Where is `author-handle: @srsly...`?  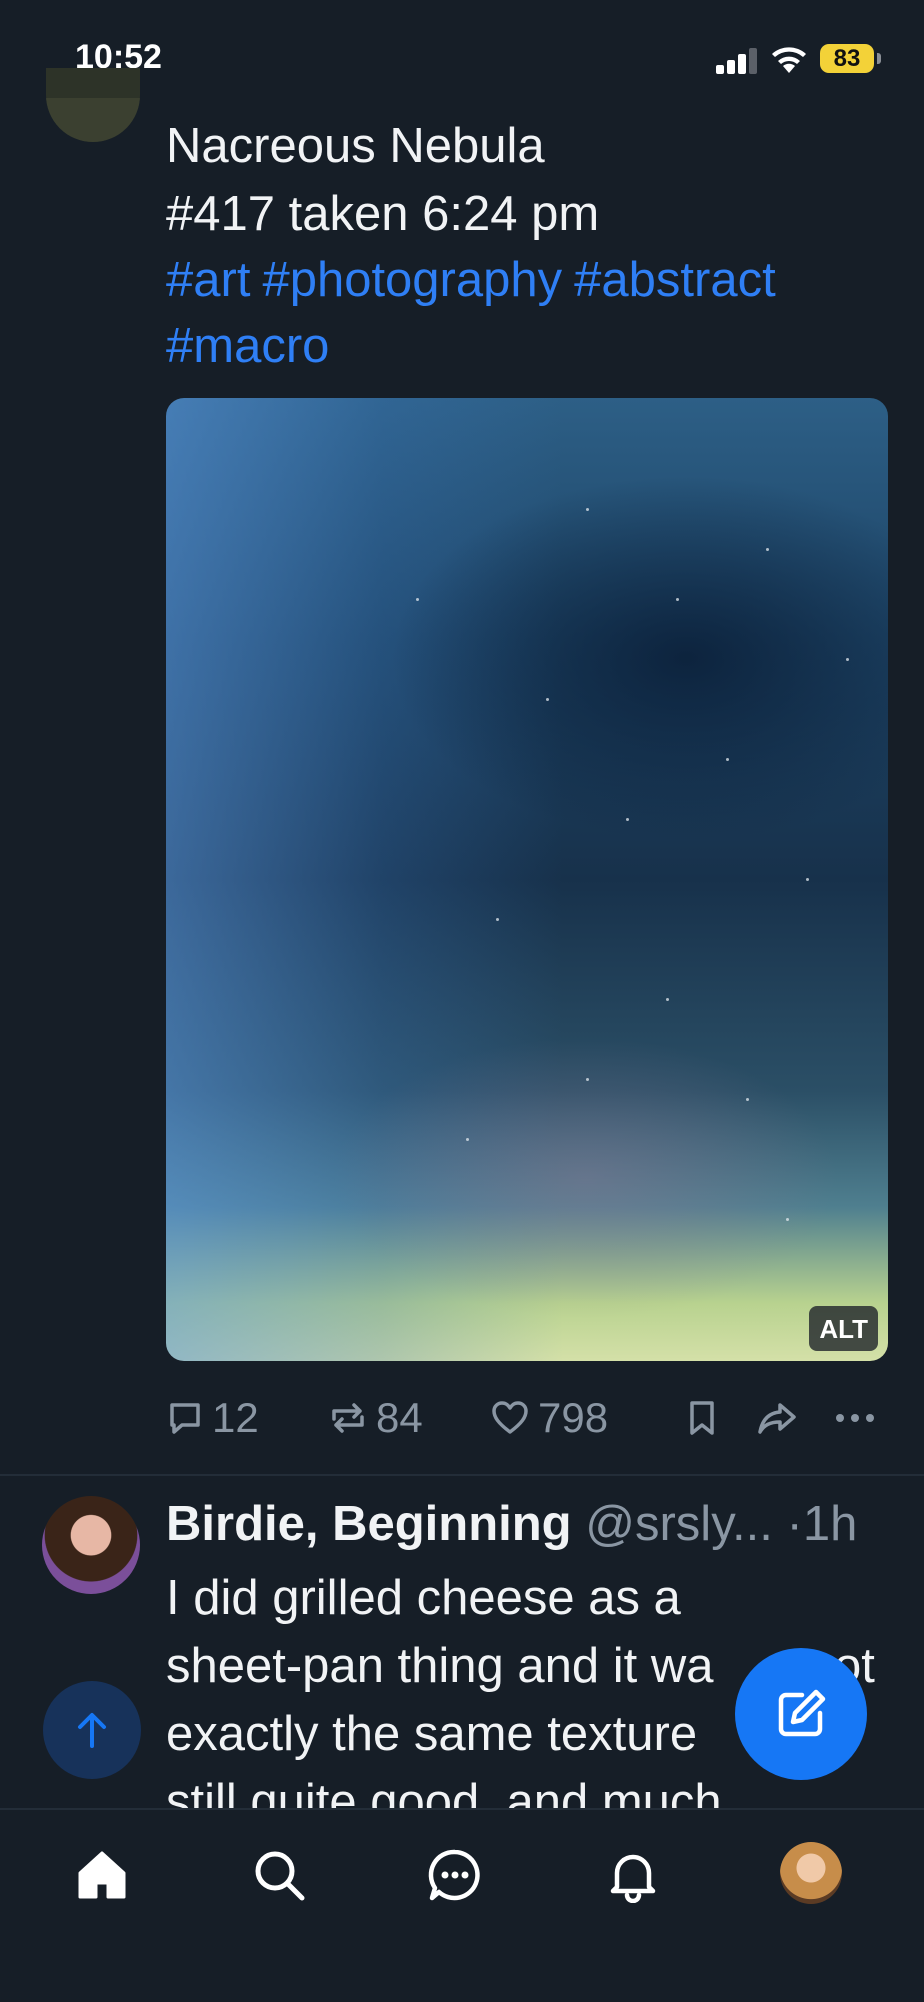
author-handle: @srsly... is located at coordinates (679, 1524).